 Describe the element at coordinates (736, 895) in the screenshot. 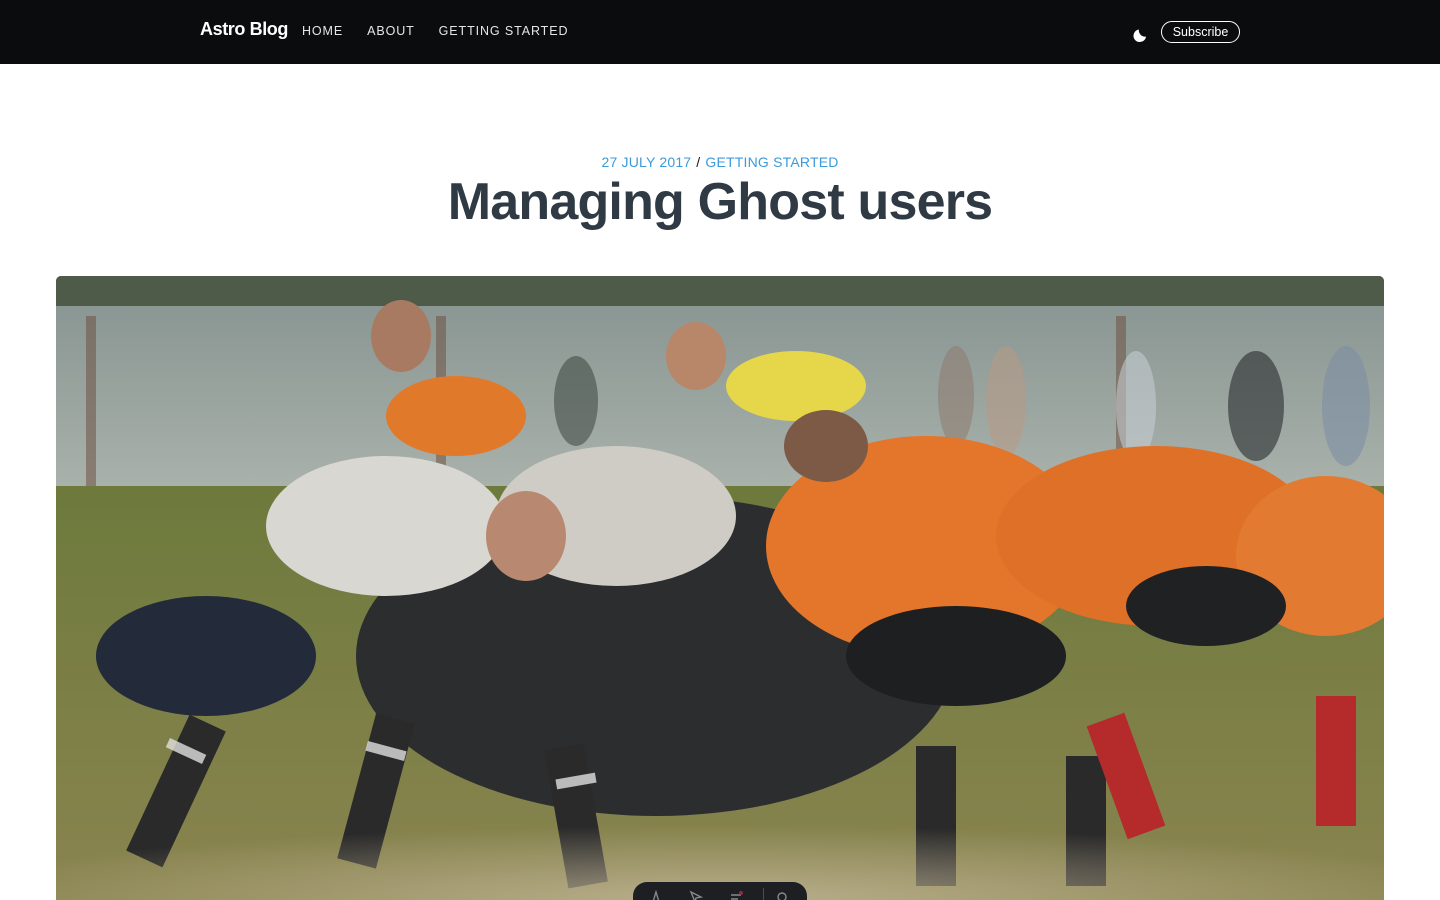

I see `audit-icon` at that location.